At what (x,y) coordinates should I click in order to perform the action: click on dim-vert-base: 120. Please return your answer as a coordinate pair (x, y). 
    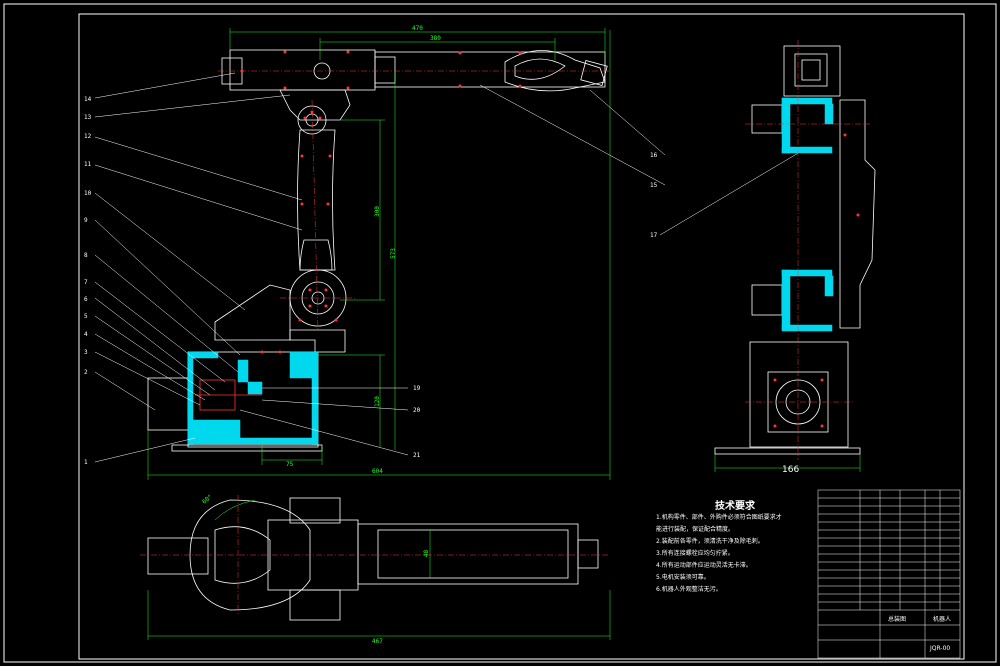
    Looking at the image, I should click on (377, 401).